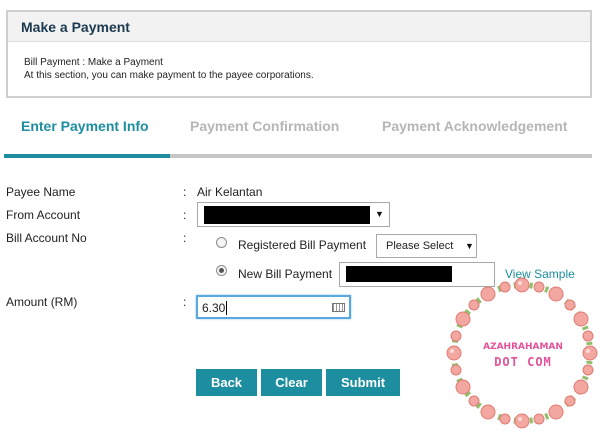 The image size is (616, 444). Describe the element at coordinates (363, 382) in the screenshot. I see `submit-button: Submit` at that location.